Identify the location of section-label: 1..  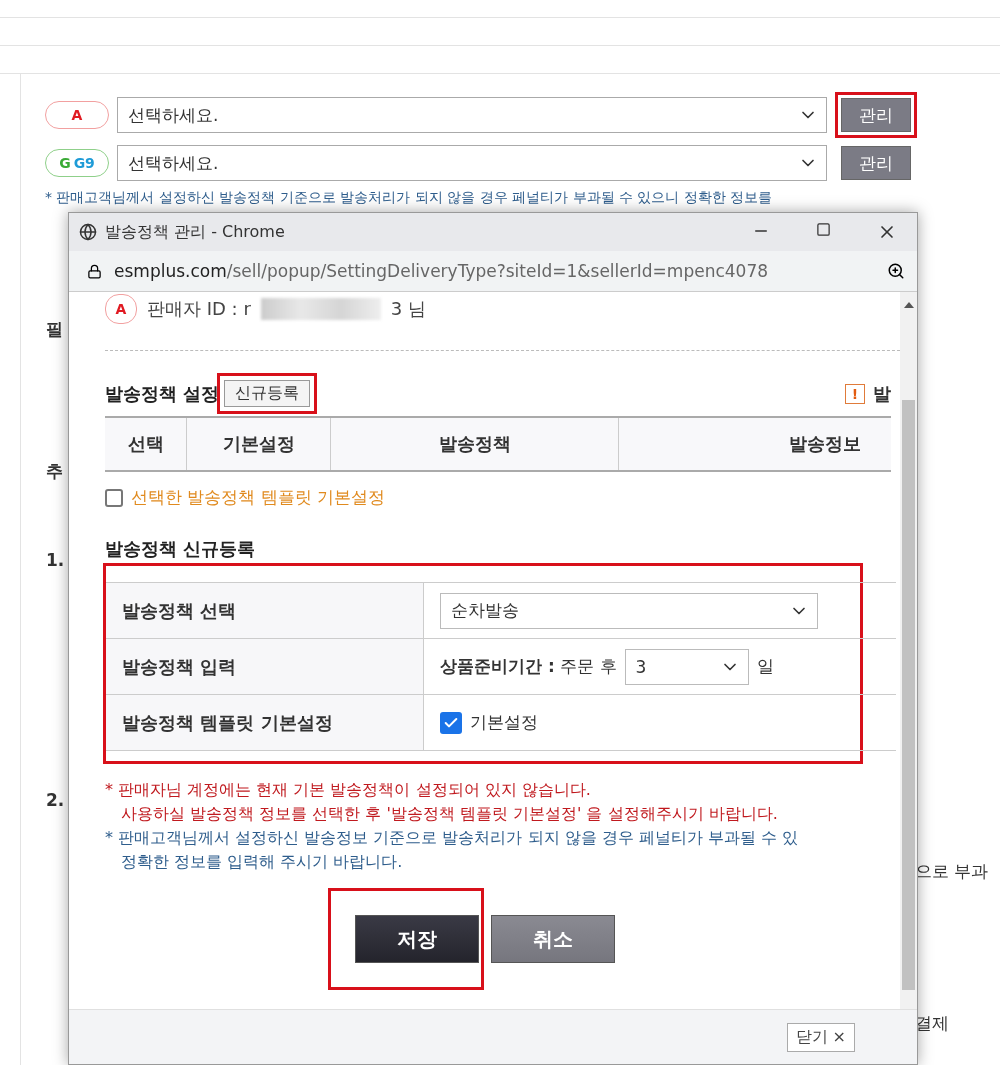
(55, 560).